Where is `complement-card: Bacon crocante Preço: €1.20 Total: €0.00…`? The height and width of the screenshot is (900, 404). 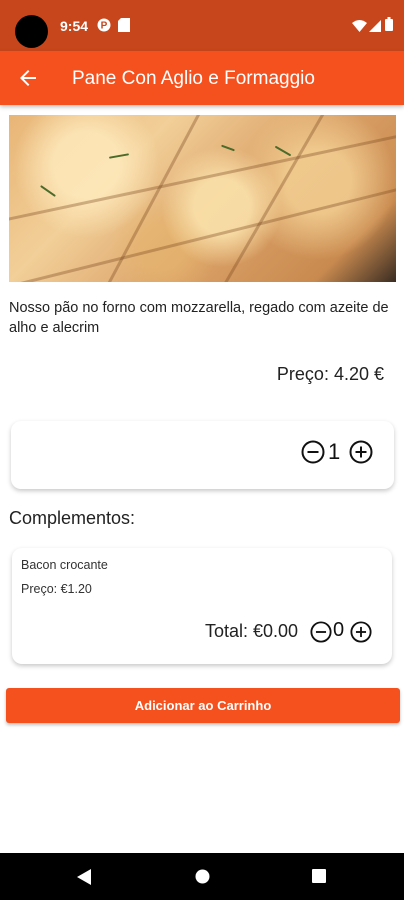 complement-card: Bacon crocante Preço: €1.20 Total: €0.00… is located at coordinates (202, 606).